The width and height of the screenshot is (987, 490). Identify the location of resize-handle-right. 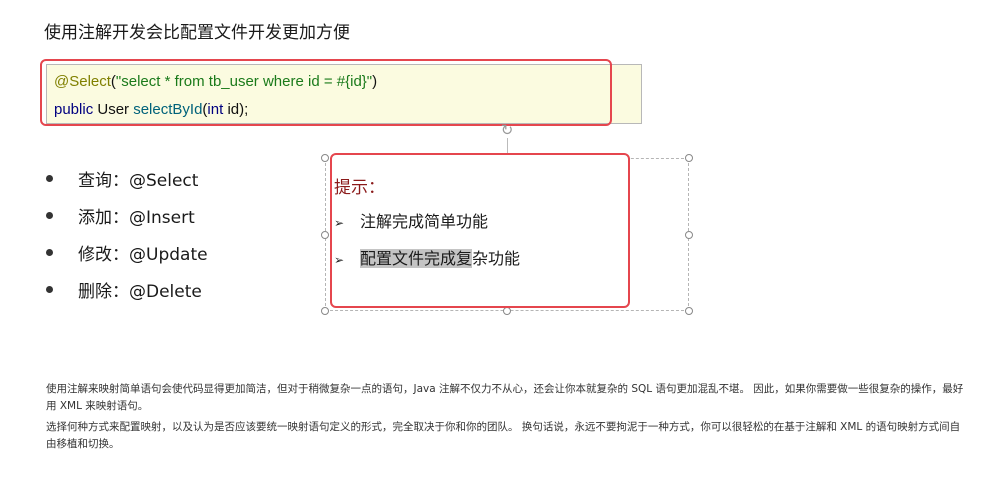
(689, 235).